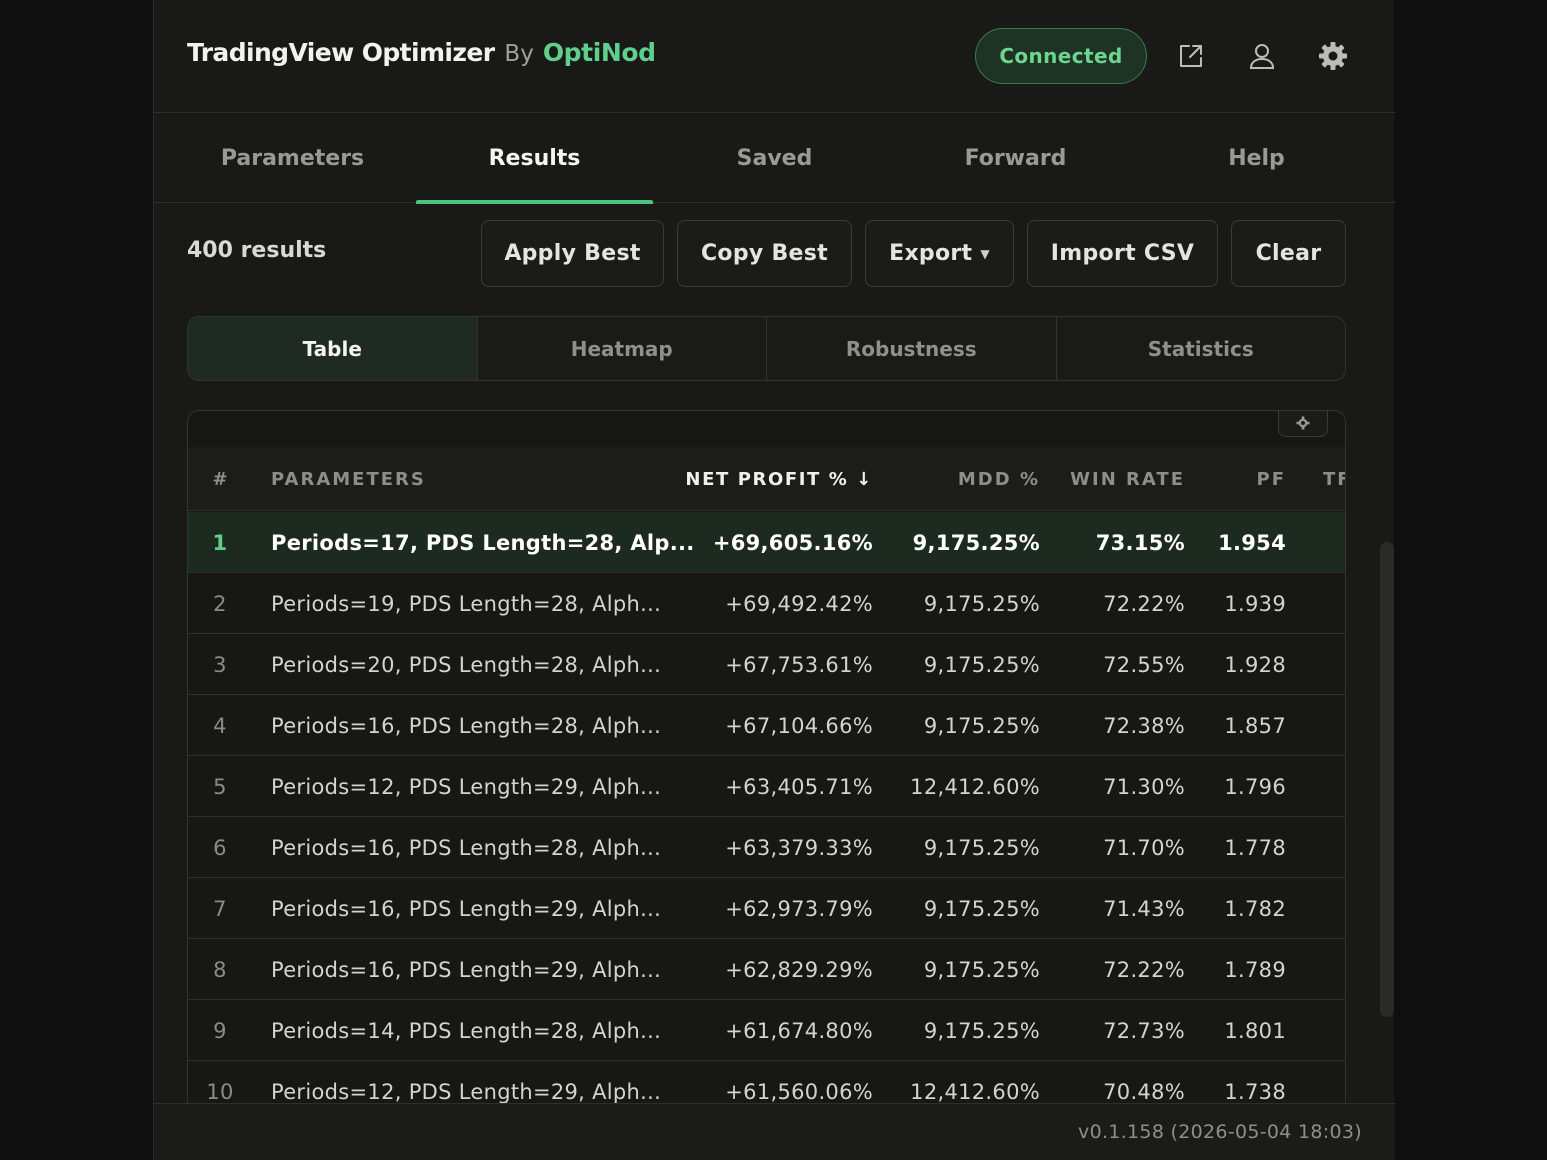 The height and width of the screenshot is (1160, 1547). Describe the element at coordinates (1144, 664) in the screenshot. I see `win-rate-cell: 72.55%` at that location.